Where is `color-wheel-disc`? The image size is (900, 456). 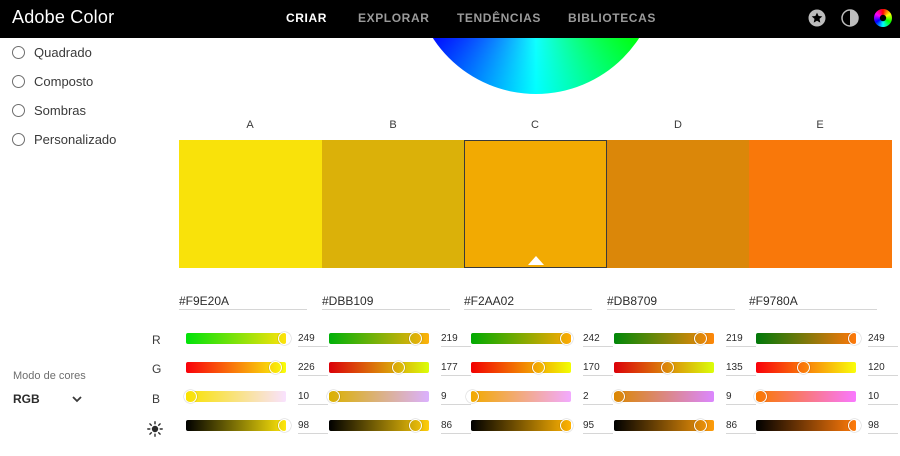 color-wheel-disc is located at coordinates (536, 66).